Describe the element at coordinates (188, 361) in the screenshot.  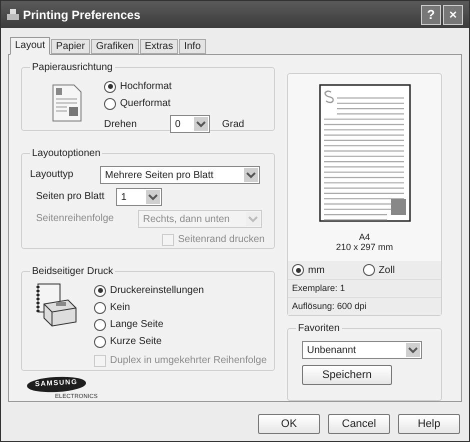
I see `checkbox-label: Duplex in umgekehrter Reihenfolge` at that location.